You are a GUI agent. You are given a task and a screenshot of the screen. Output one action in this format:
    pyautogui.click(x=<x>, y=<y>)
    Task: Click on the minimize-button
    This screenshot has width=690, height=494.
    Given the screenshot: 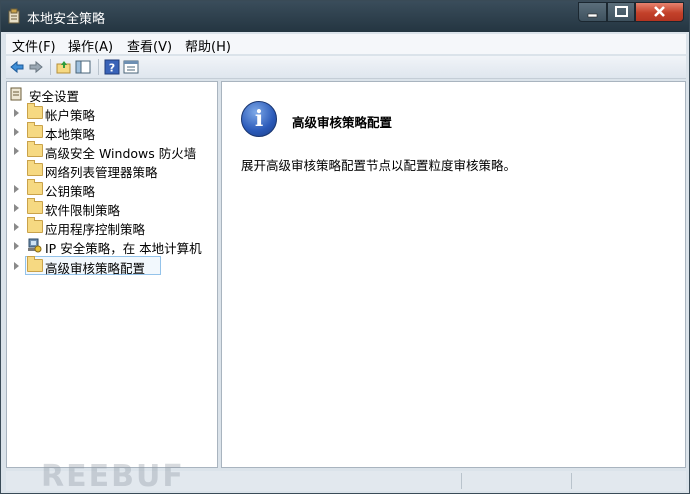 What is the action you would take?
    pyautogui.click(x=592, y=12)
    